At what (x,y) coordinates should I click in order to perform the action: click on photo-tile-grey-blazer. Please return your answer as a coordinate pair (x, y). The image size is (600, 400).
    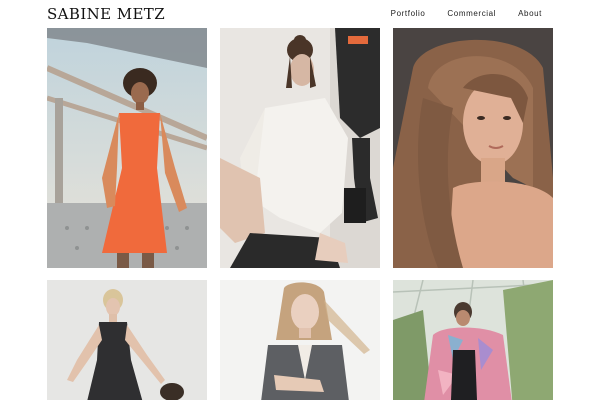
    Looking at the image, I should click on (300, 340).